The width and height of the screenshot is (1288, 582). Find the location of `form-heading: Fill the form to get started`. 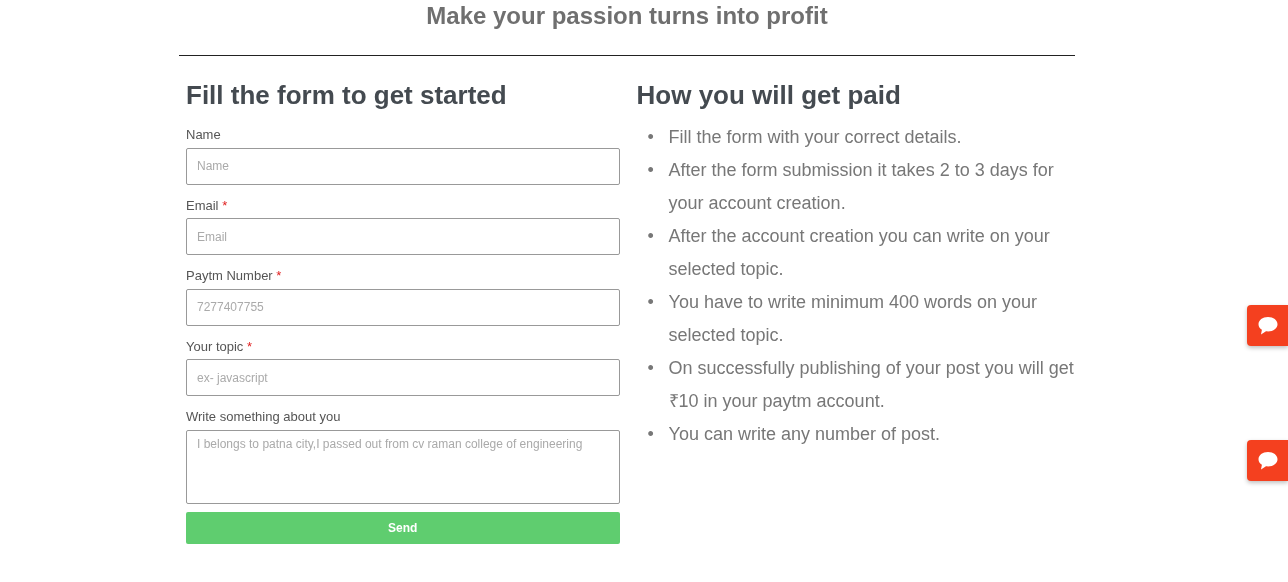

form-heading: Fill the form to get started is located at coordinates (347, 96).